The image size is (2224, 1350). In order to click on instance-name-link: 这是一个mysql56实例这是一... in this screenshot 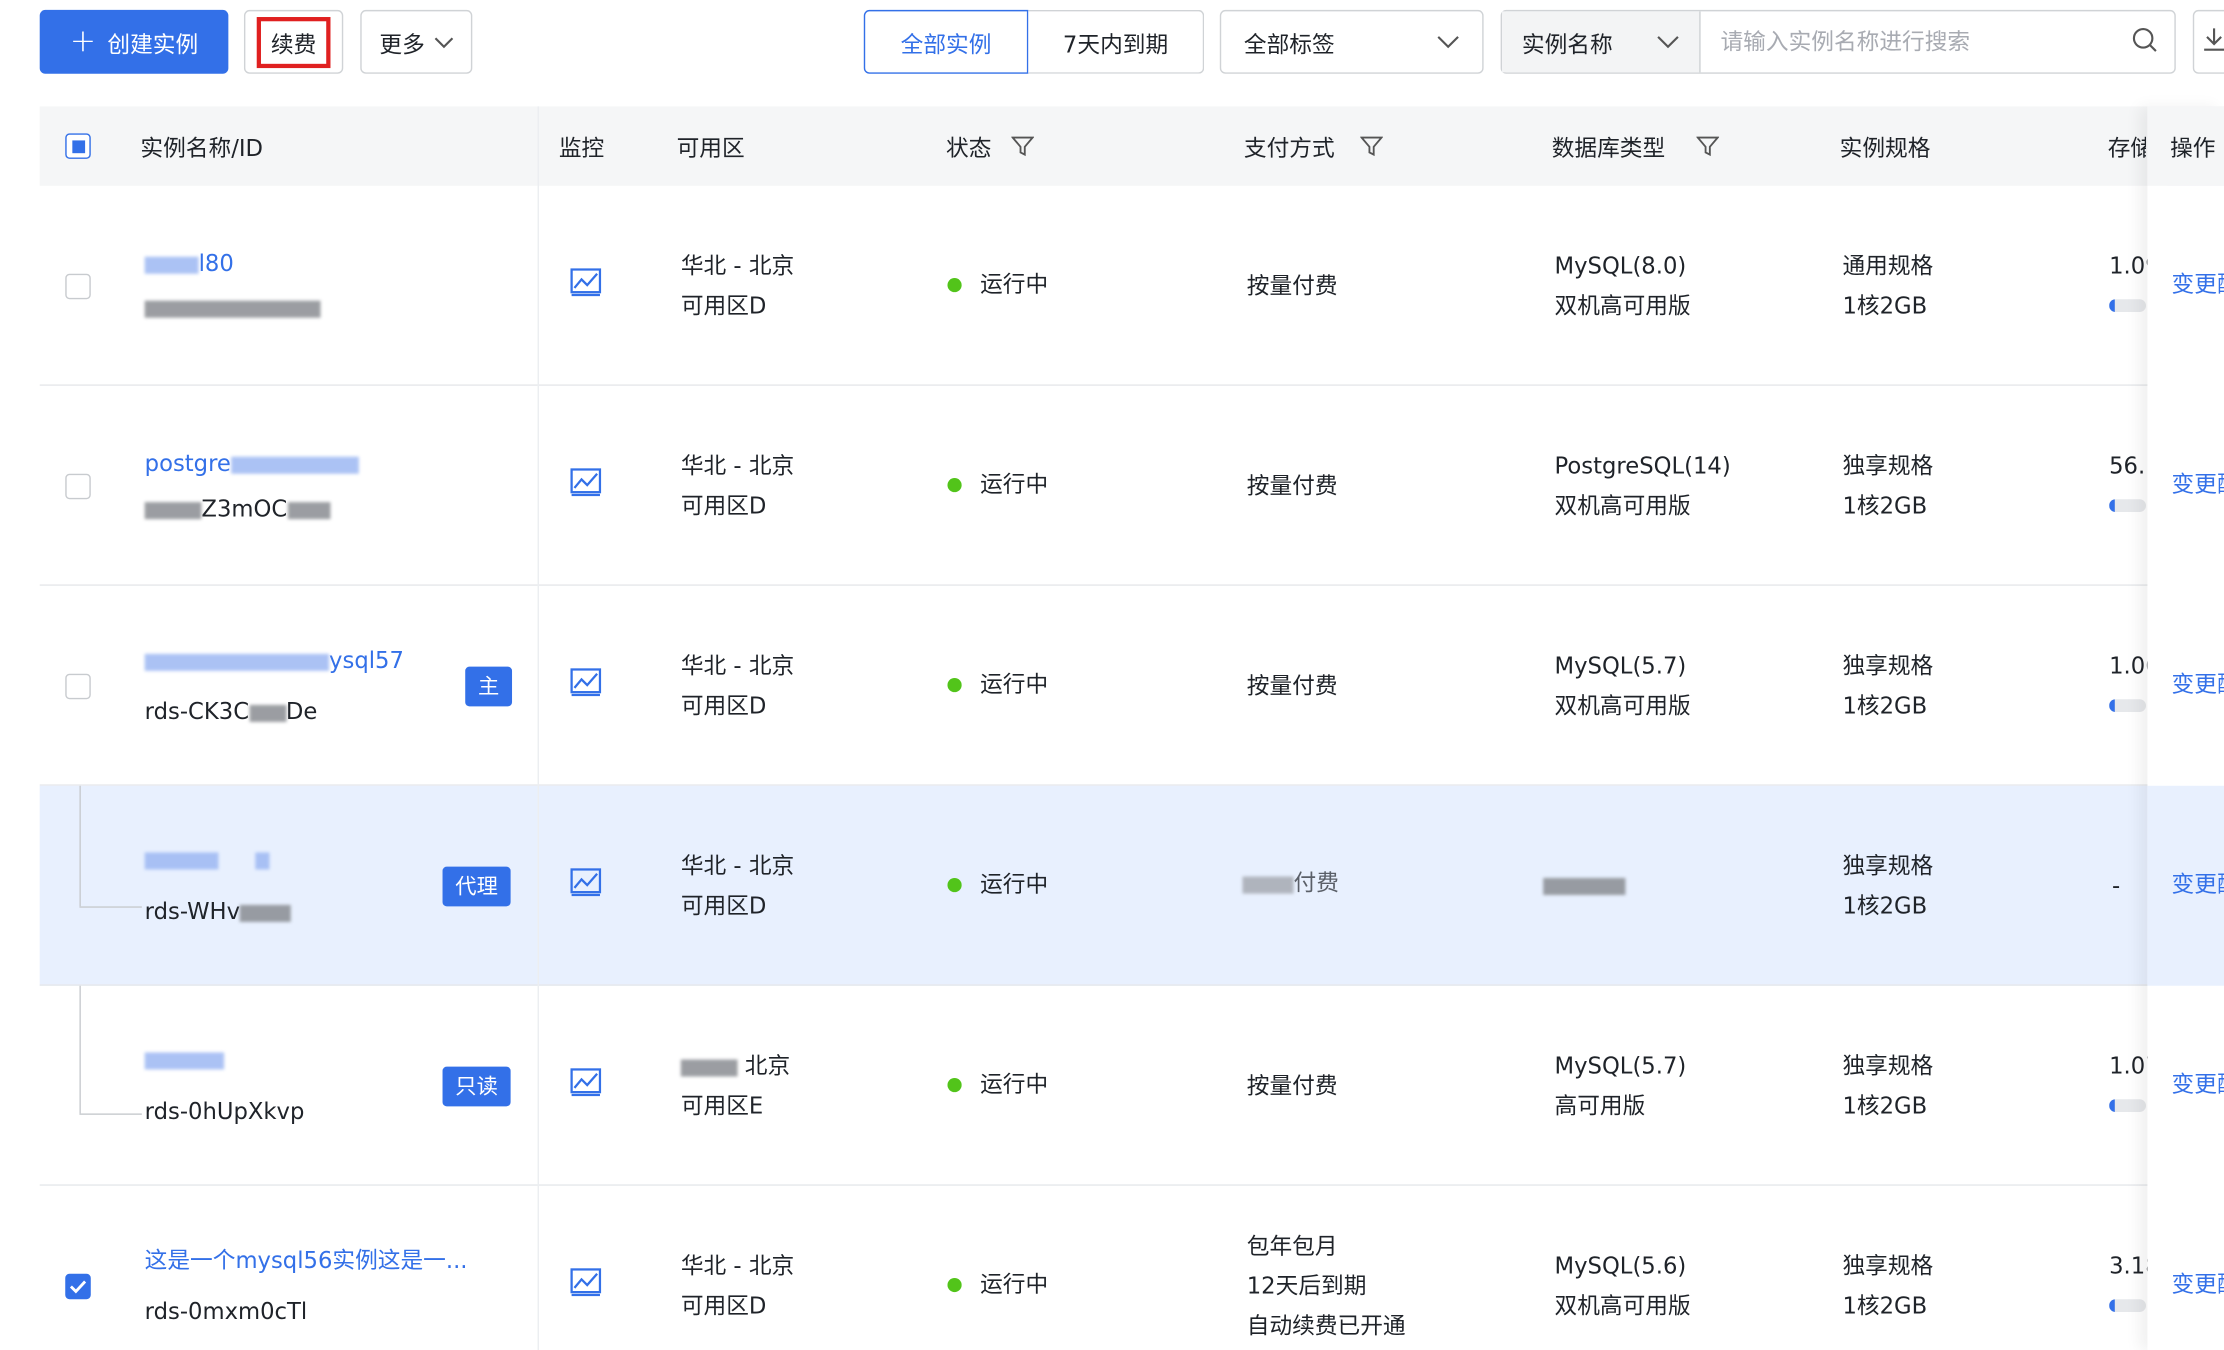, I will do `click(306, 1261)`.